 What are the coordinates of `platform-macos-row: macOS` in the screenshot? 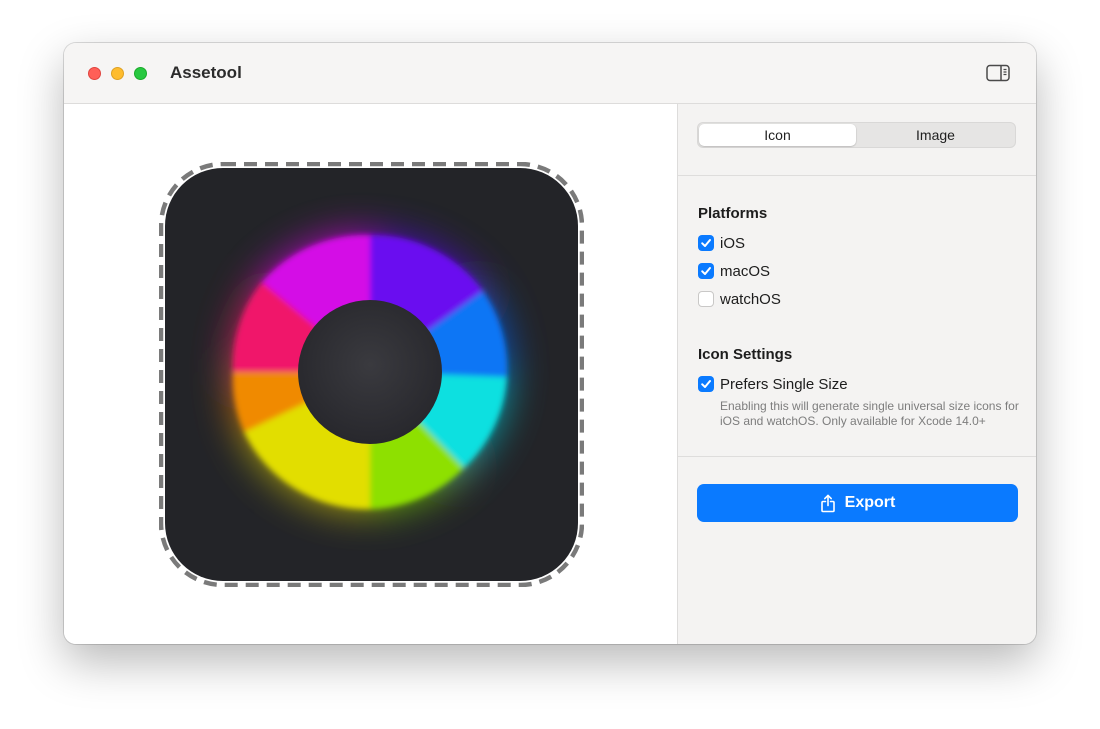 It's located at (734, 271).